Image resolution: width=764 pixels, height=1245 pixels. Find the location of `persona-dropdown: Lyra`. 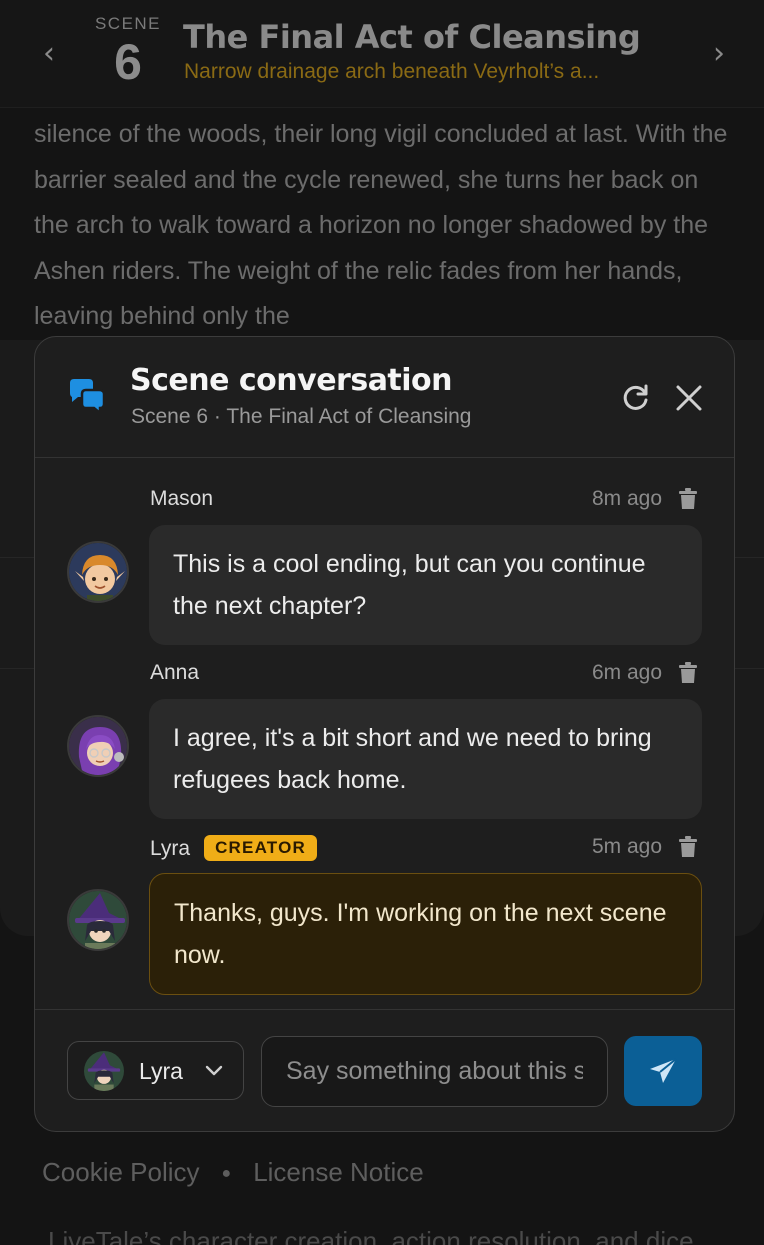

persona-dropdown: Lyra is located at coordinates (155, 1070).